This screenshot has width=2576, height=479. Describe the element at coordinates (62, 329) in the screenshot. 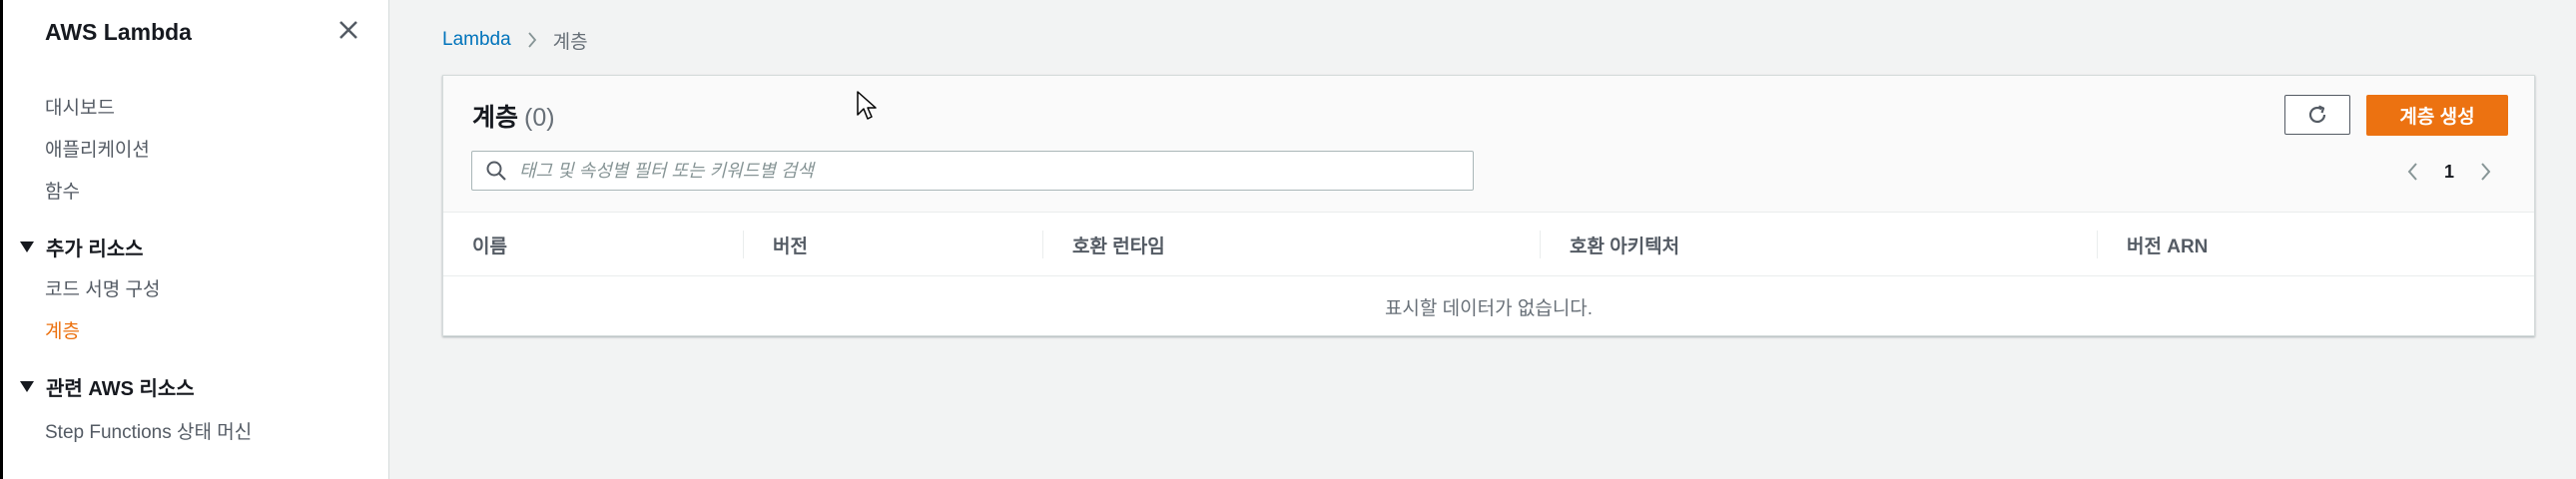

I see `sidebar-item-layers: 계층` at that location.